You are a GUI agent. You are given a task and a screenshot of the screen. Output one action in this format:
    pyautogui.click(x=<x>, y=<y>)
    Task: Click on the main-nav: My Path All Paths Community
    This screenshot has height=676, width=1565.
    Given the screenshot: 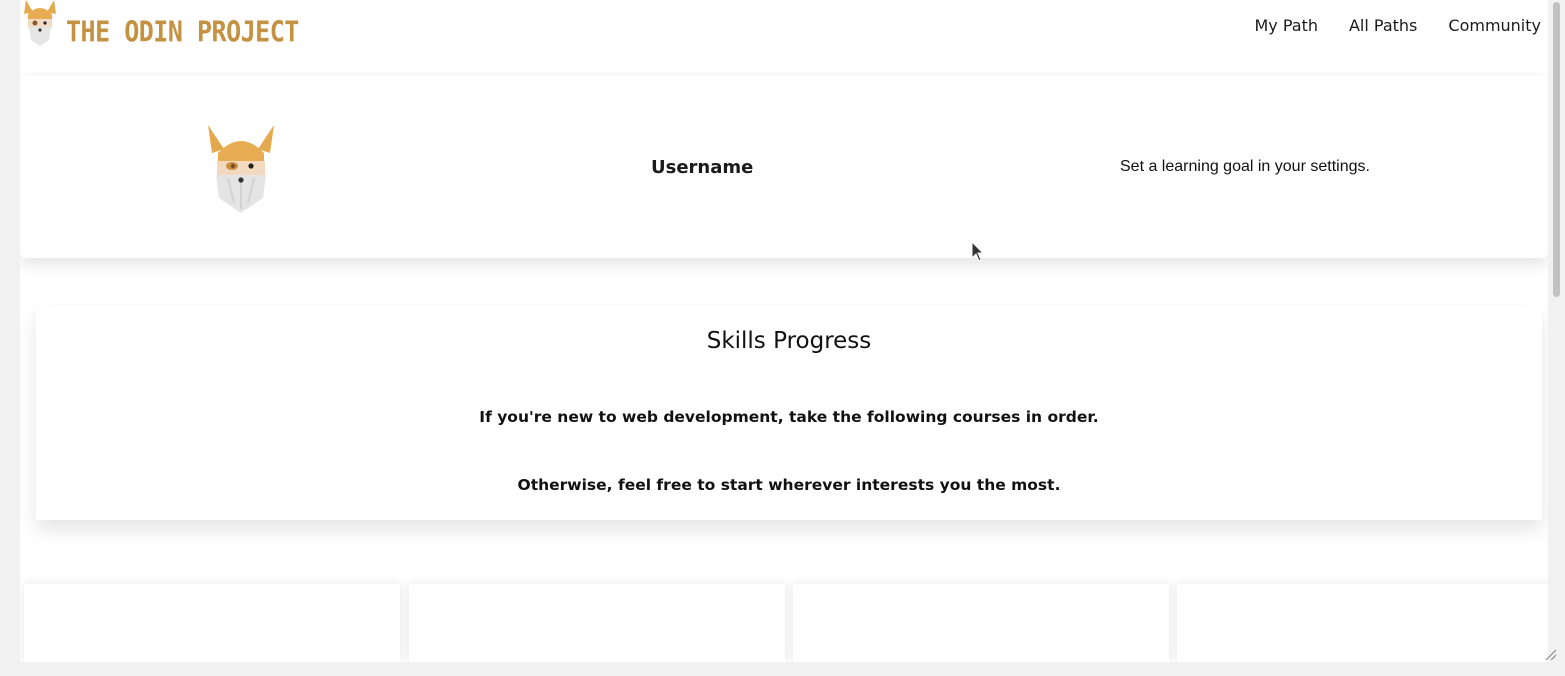 What is the action you would take?
    pyautogui.click(x=1397, y=25)
    